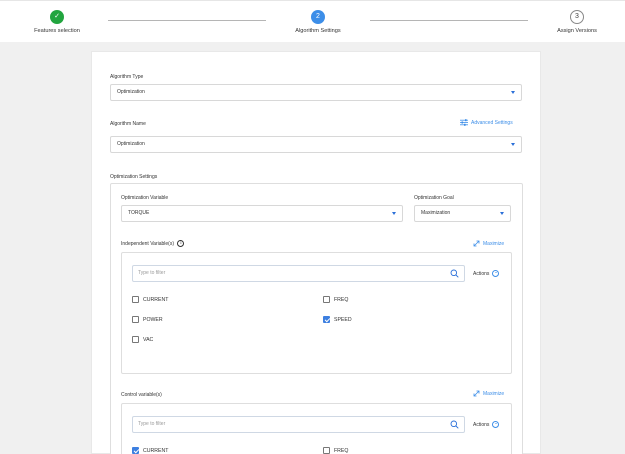 The image size is (625, 454). I want to click on maximize-control-link: Maximize, so click(488, 393).